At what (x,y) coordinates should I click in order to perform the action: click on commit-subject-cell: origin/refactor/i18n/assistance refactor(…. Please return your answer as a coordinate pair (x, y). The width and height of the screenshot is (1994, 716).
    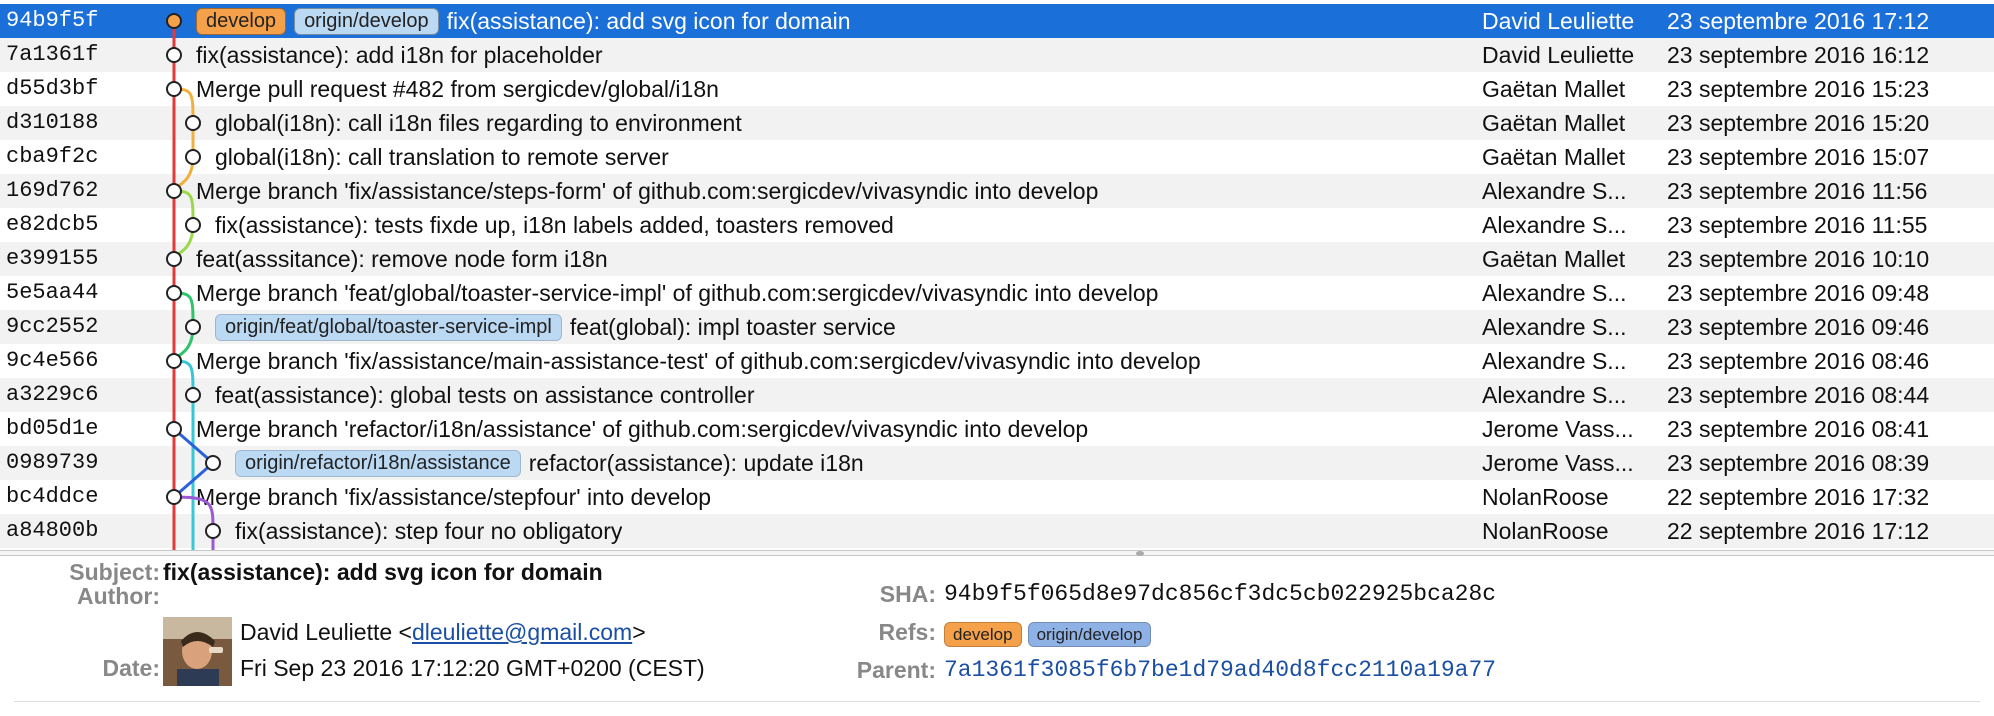
    Looking at the image, I should click on (872, 463).